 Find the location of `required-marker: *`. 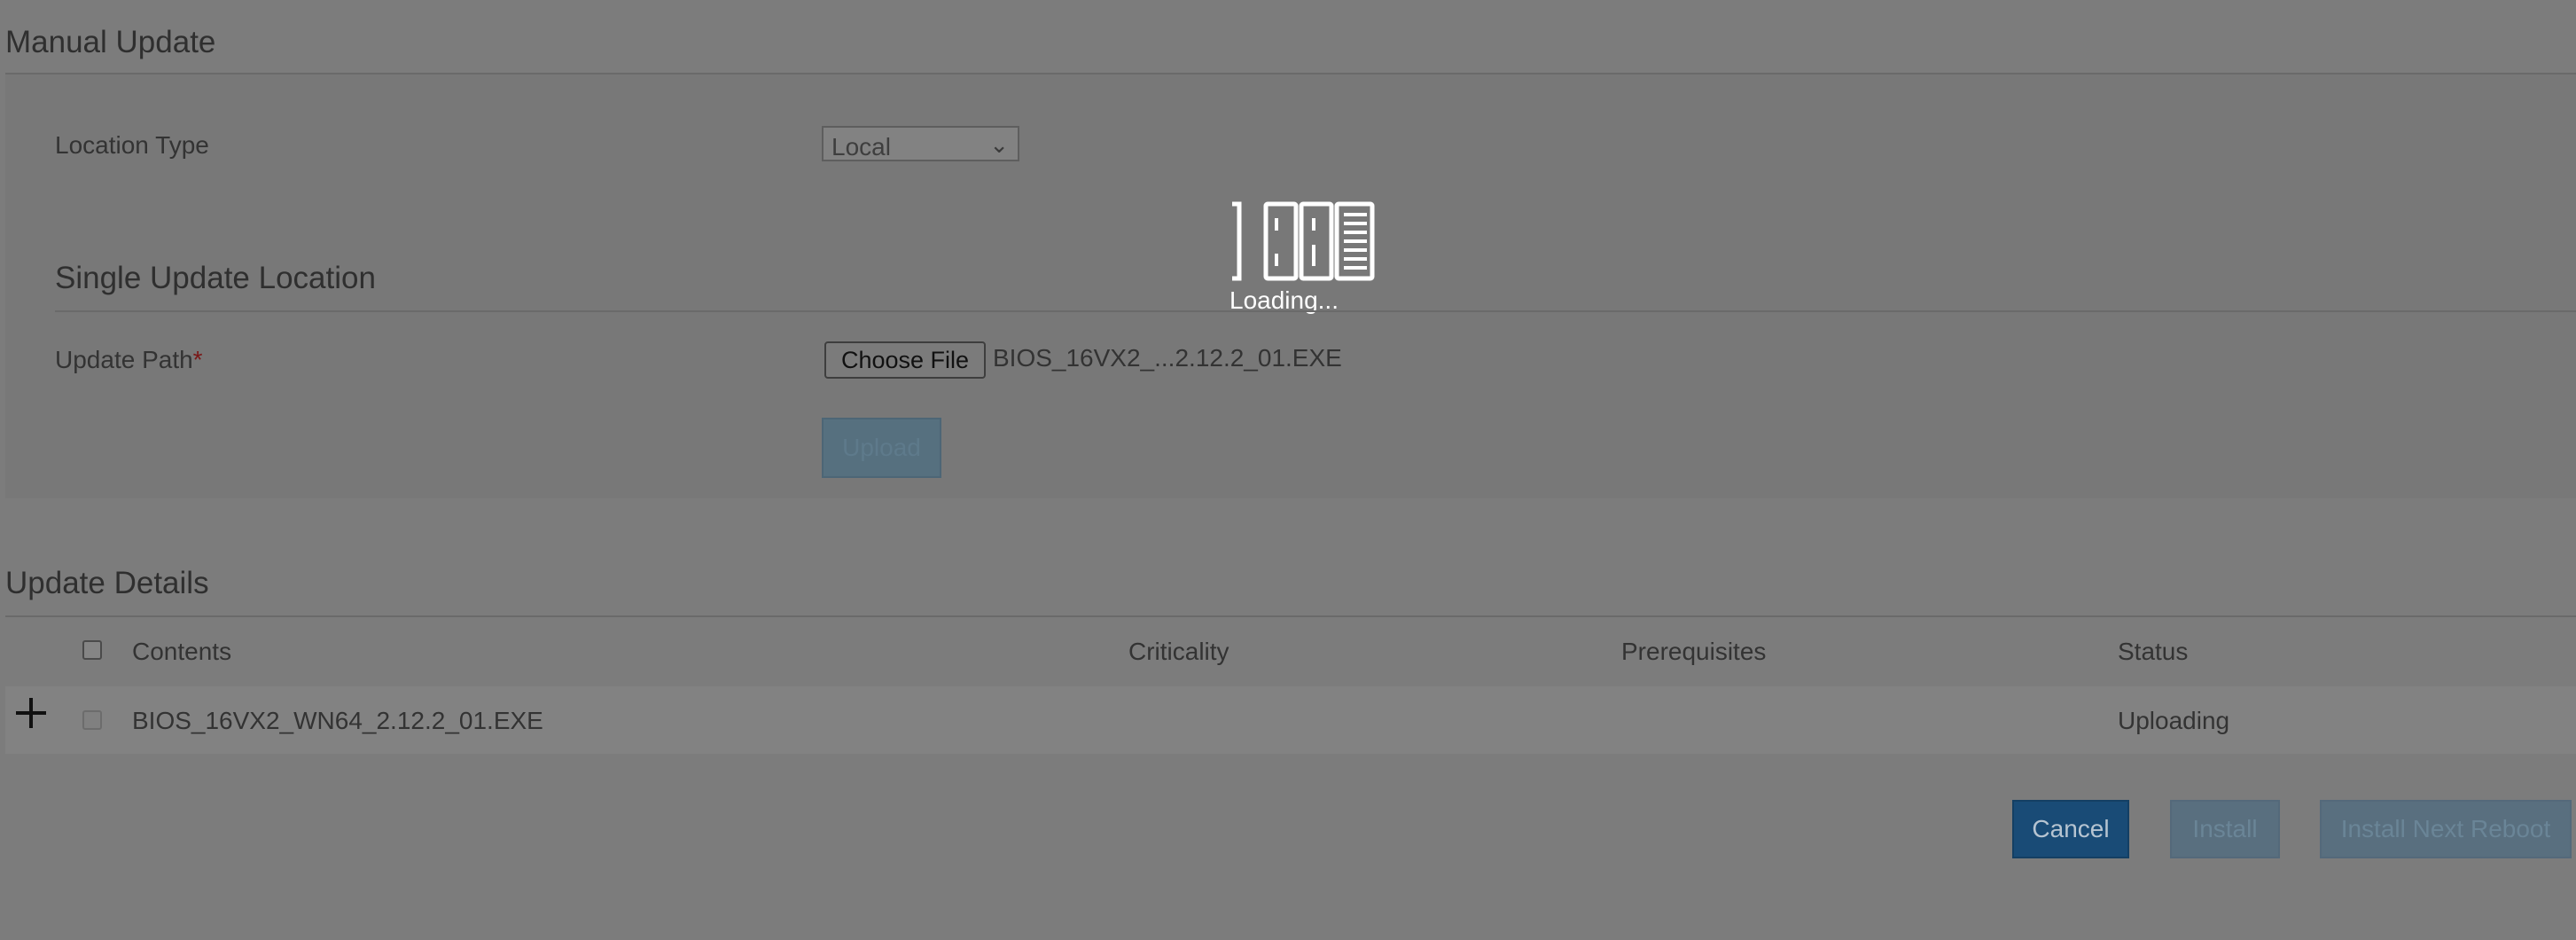

required-marker: * is located at coordinates (197, 359).